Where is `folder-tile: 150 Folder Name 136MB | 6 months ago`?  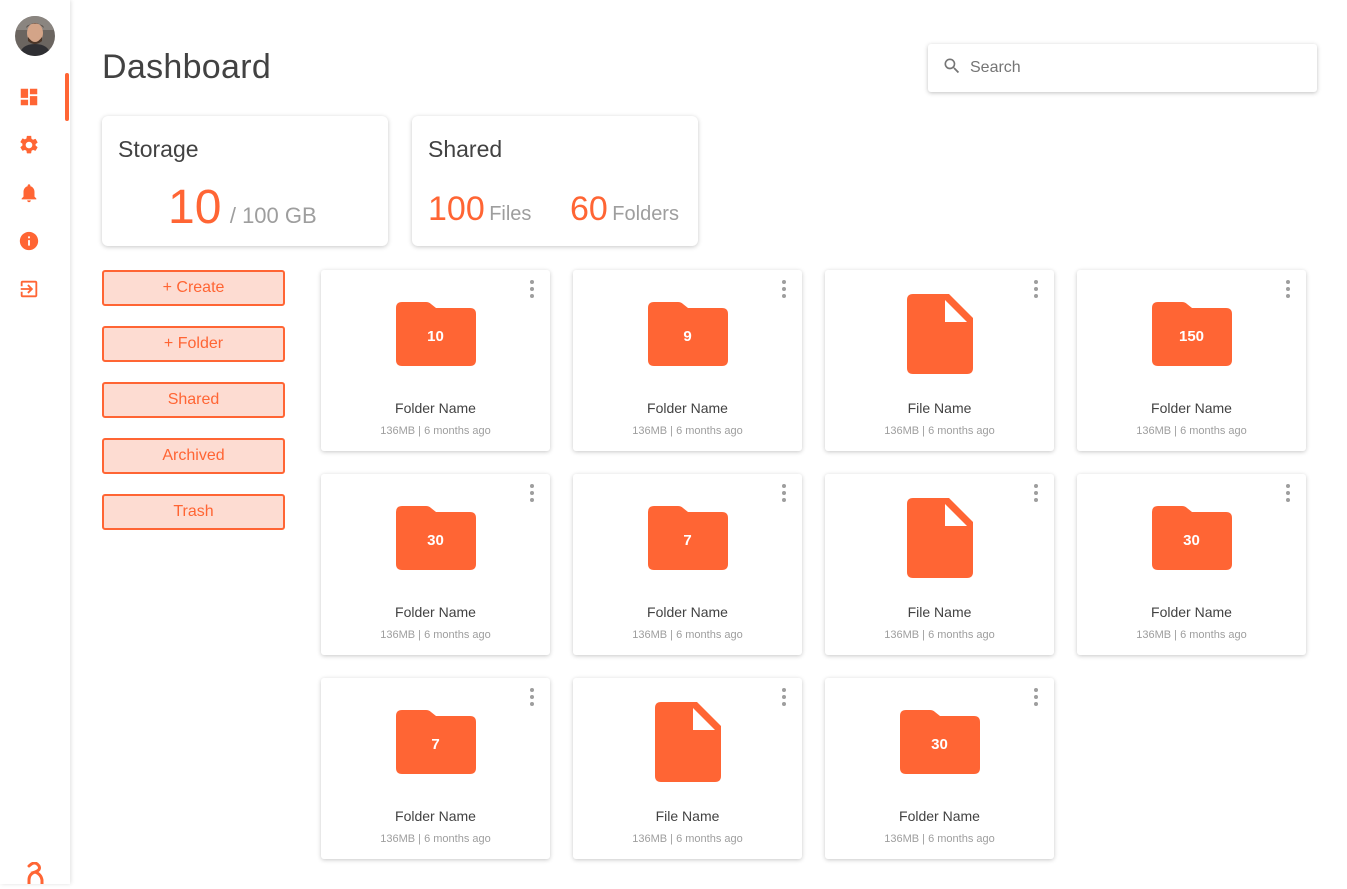
folder-tile: 150 Folder Name 136MB | 6 months ago is located at coordinates (1191, 360).